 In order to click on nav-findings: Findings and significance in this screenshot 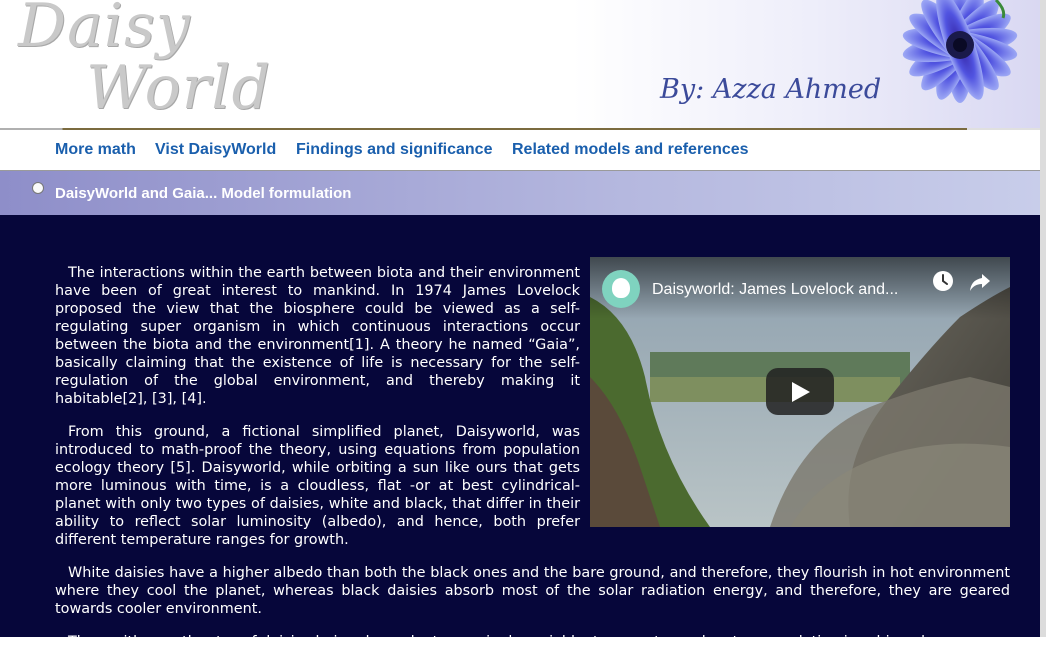, I will do `click(394, 150)`.